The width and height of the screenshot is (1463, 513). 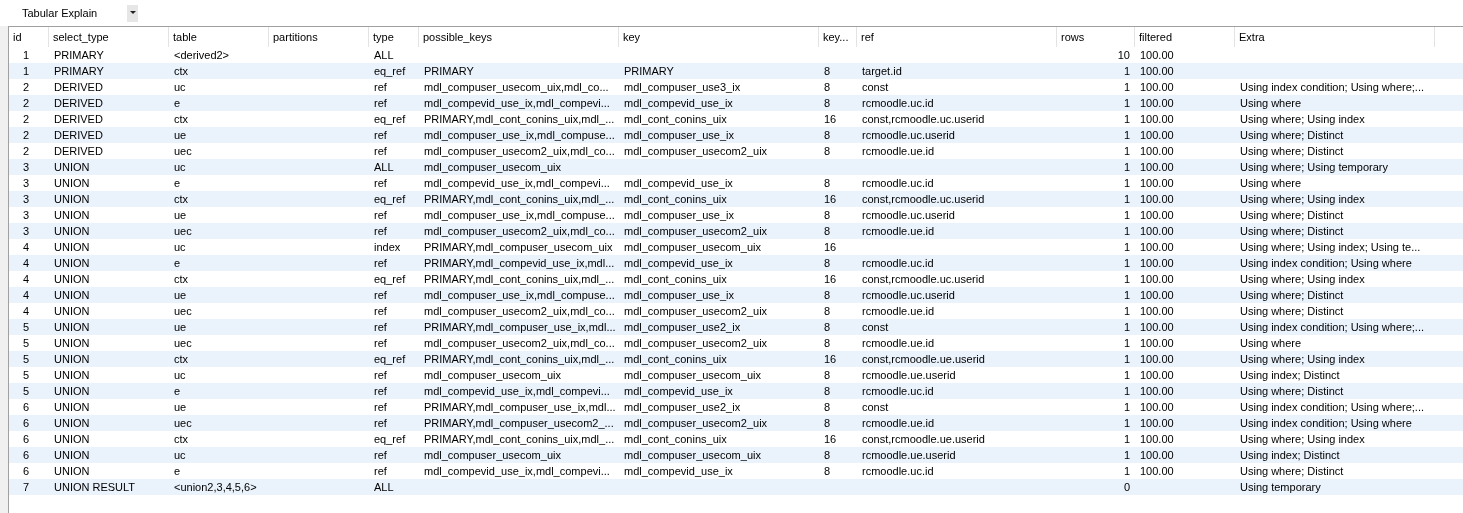 What do you see at coordinates (682, 87) in the screenshot?
I see `table-cell-text: mdl_compuser_use3_ix` at bounding box center [682, 87].